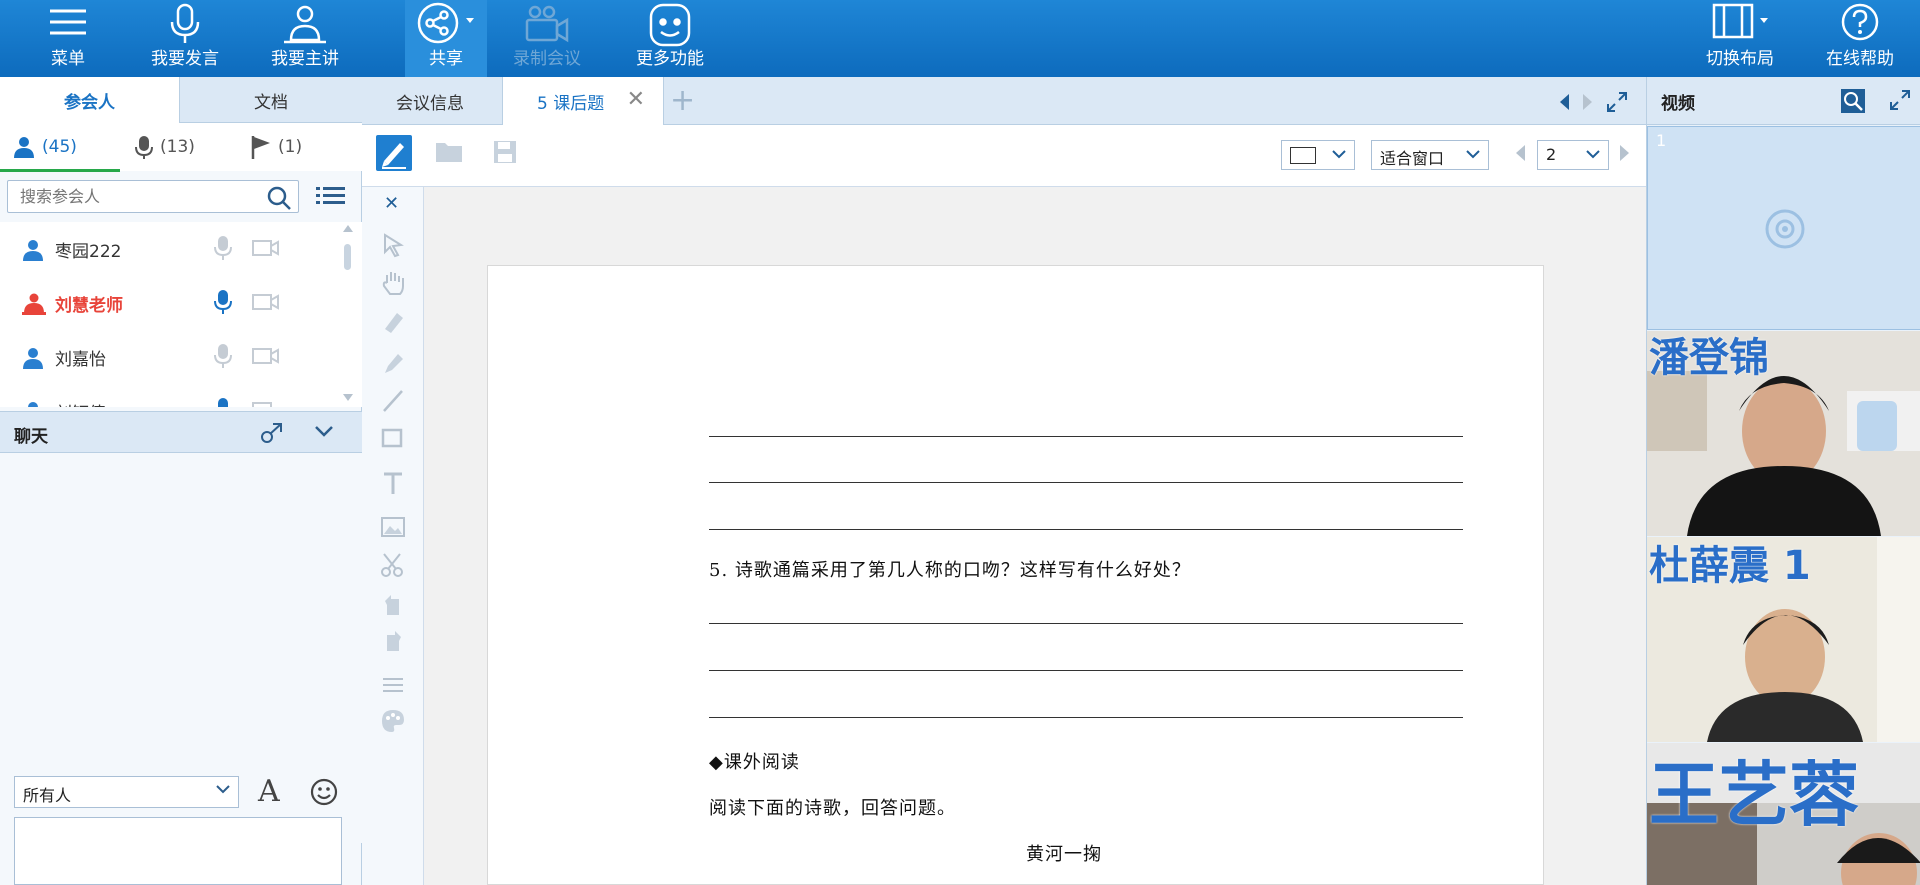 This screenshot has height=885, width=1920. I want to click on help-button: 在线帮助, so click(1860, 38).